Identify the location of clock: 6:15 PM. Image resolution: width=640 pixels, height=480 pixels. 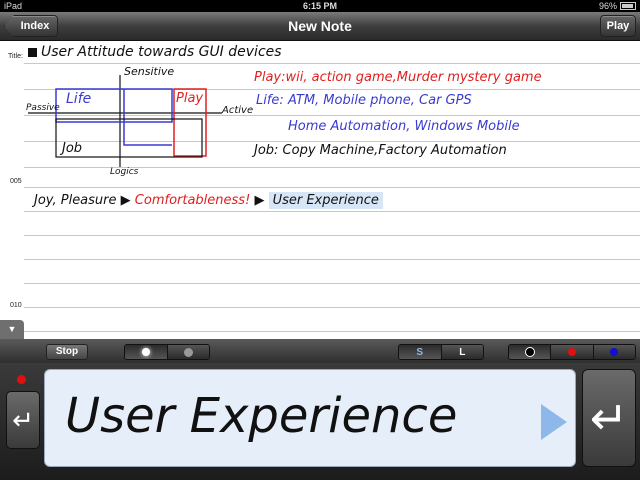
(319, 6).